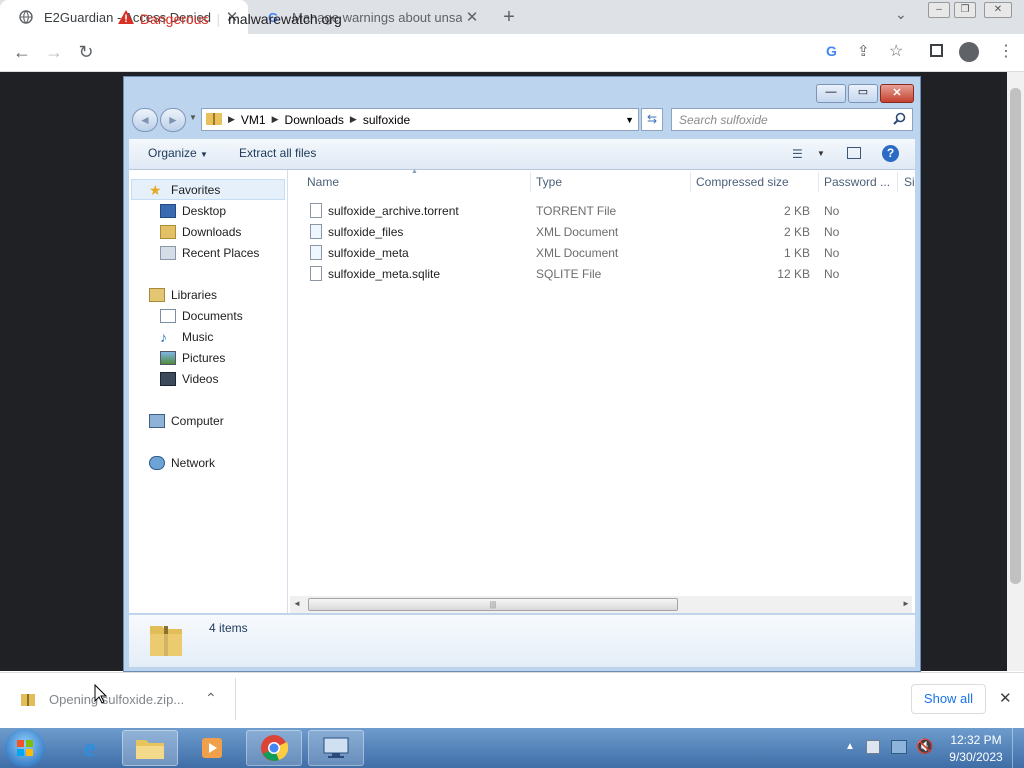 This screenshot has height=768, width=1024. What do you see at coordinates (1006, 51) in the screenshot?
I see `menu-kebab-icon: ⋮` at bounding box center [1006, 51].